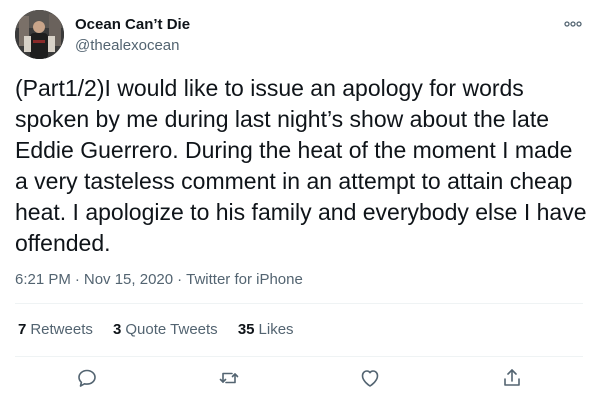 This screenshot has width=598, height=402. What do you see at coordinates (370, 378) in the screenshot?
I see `like-icon` at bounding box center [370, 378].